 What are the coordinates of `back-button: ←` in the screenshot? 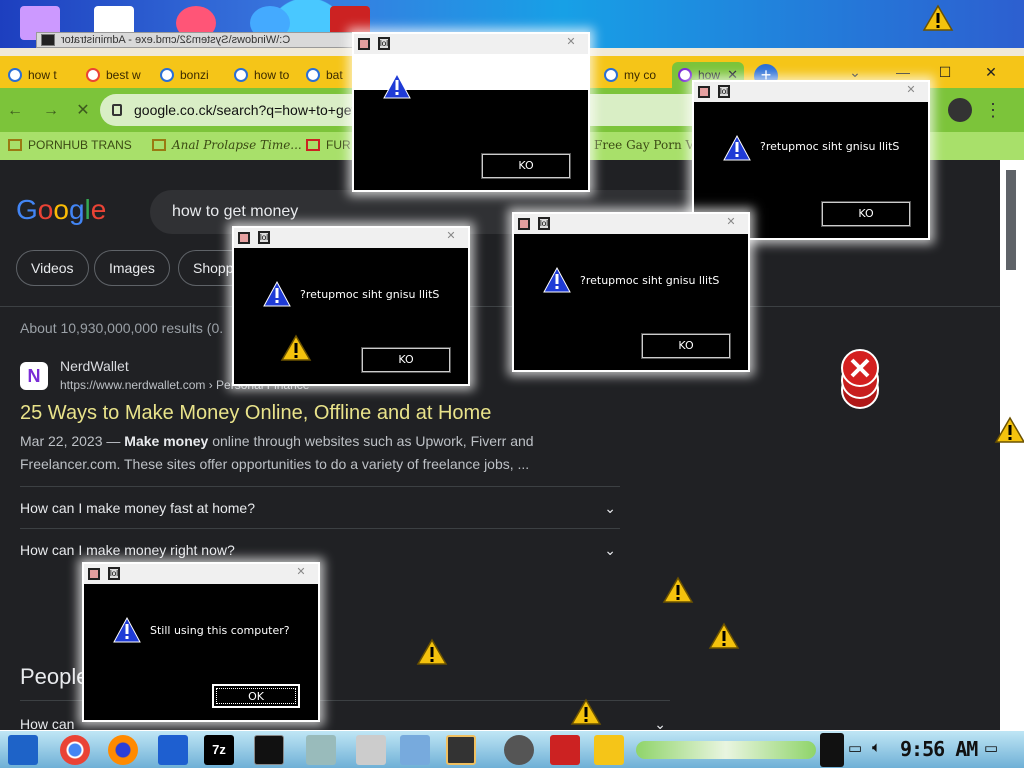 It's located at (15, 111).